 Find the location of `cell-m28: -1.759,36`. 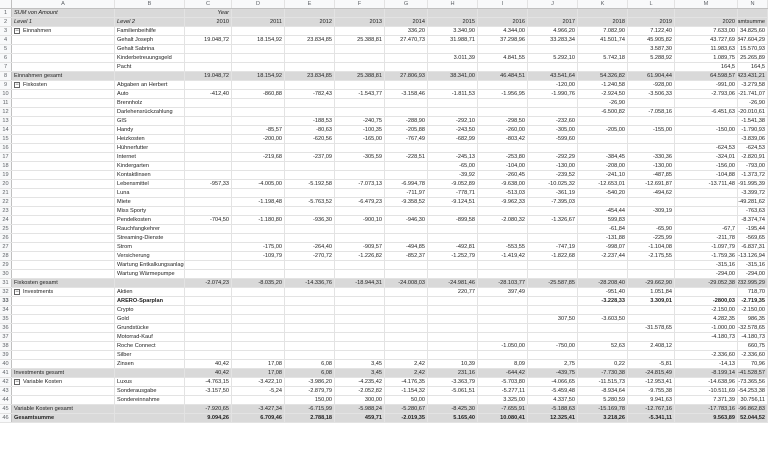

cell-m28: -1.759,36 is located at coordinates (706, 256).